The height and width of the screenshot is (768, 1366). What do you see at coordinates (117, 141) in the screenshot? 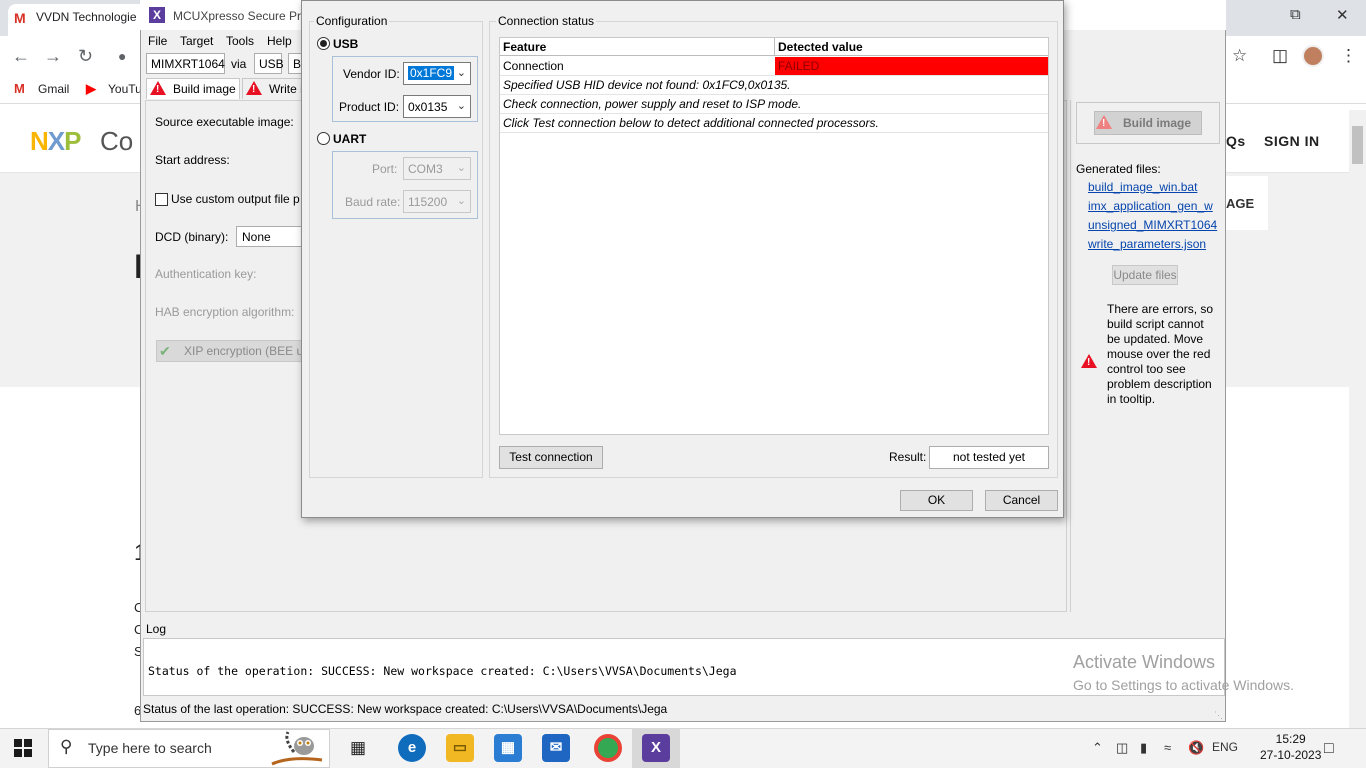
I see `site-title-fragment: Co` at bounding box center [117, 141].